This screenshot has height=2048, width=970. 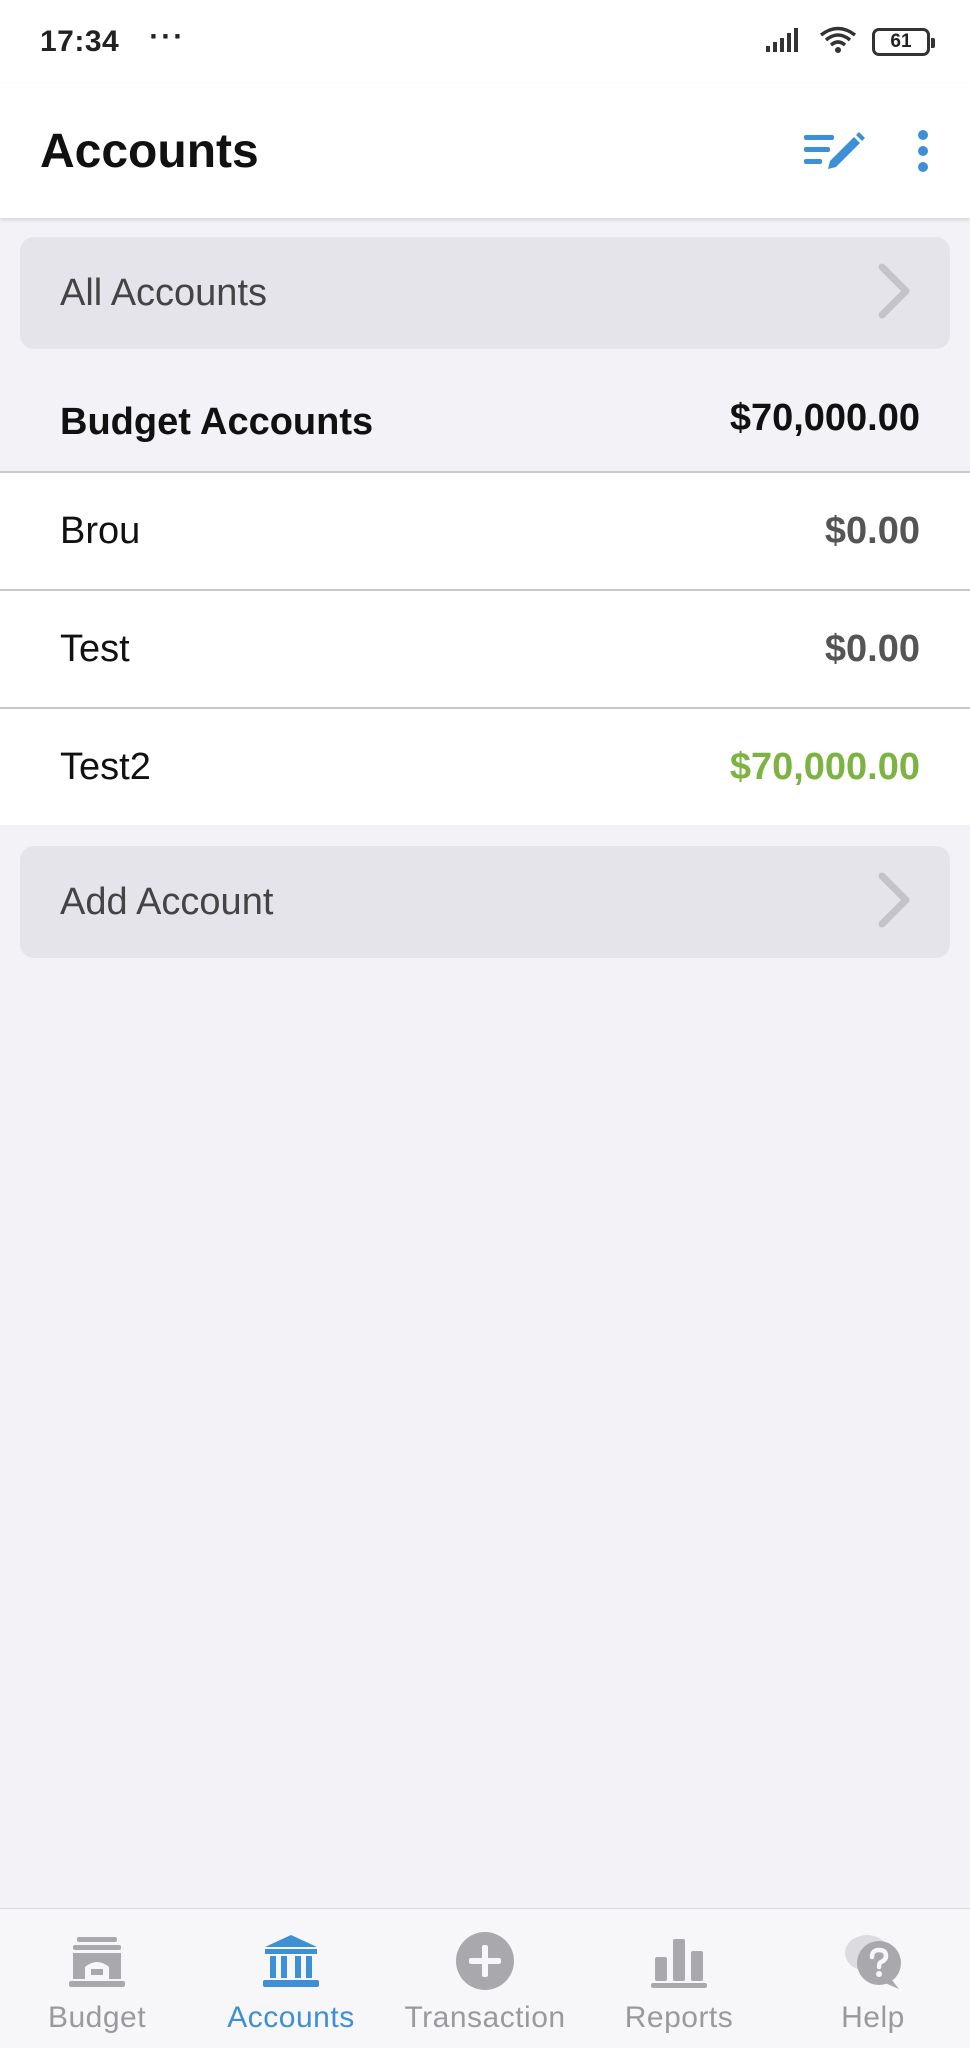 I want to click on tab-label: Help, so click(x=873, y=2017).